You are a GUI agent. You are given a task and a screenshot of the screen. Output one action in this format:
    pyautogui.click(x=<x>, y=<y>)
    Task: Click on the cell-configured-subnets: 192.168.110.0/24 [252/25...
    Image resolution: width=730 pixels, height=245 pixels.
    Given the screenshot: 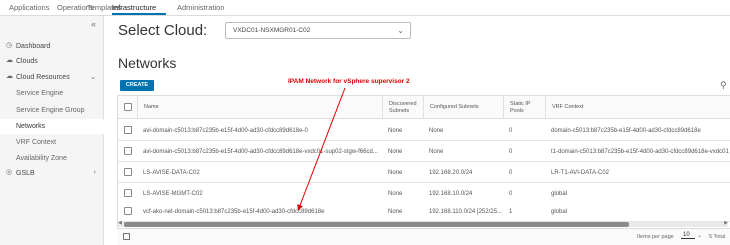 What is the action you would take?
    pyautogui.click(x=465, y=211)
    